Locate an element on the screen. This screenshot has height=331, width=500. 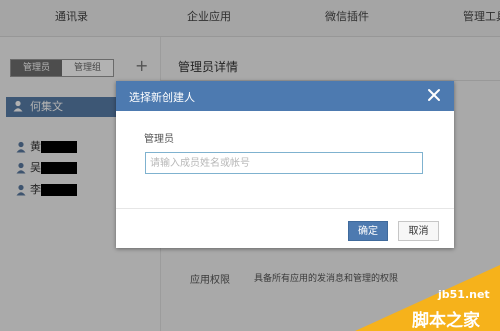
dialog-title: 选择新创建人 is located at coordinates (162, 97).